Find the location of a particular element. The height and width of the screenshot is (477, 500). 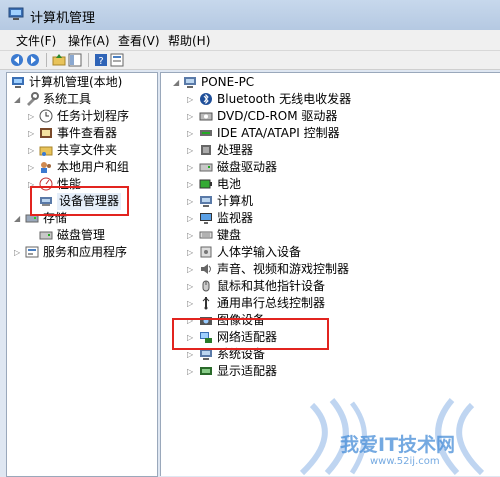

device-category-processor: ▷ 处理器 is located at coordinates (335, 150).